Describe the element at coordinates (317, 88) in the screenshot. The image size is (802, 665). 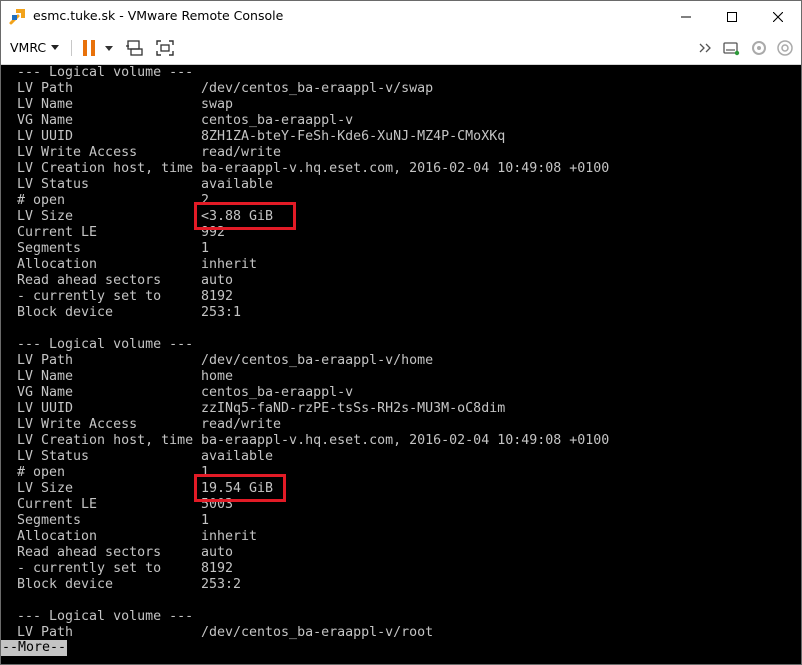
I see `lv-value: /dev/centos_ba-eraappl-v/swap` at that location.